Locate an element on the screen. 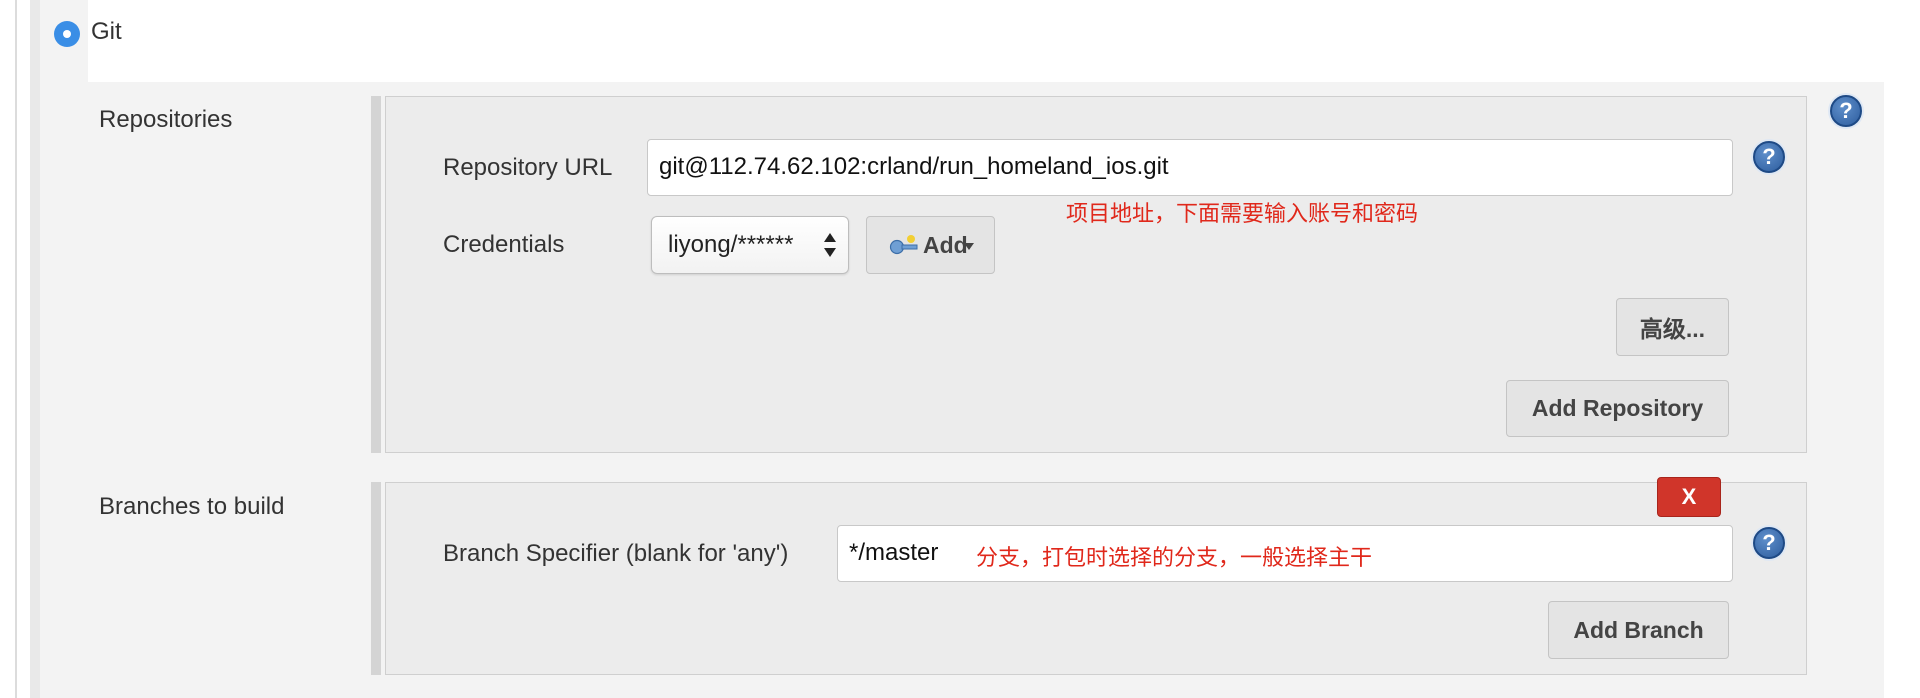  outer-border is located at coordinates (16, 349).